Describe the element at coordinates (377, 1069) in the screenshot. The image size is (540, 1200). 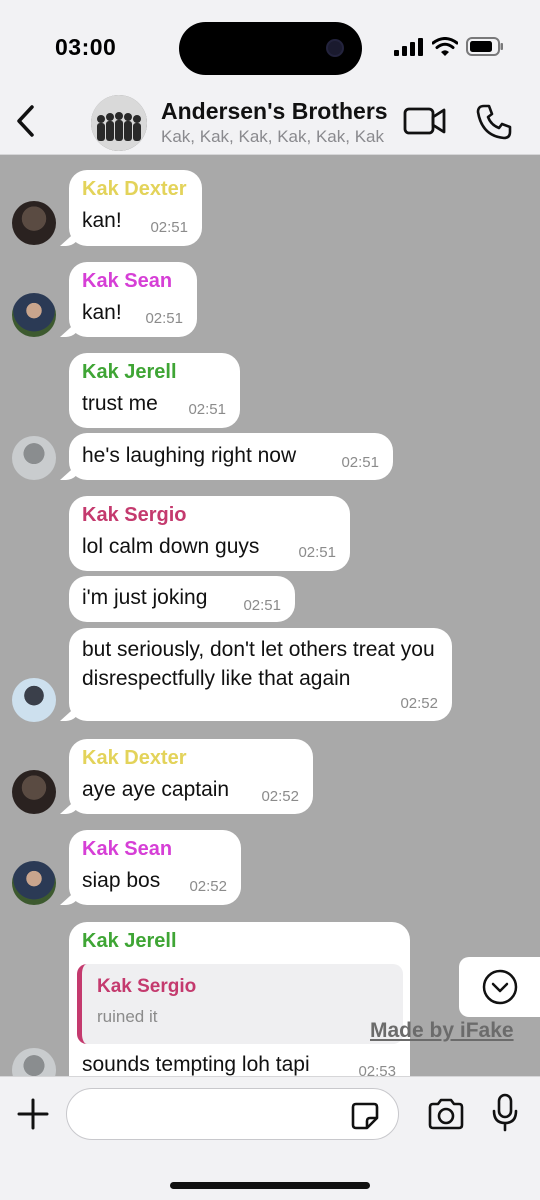
I see `message-time: 02:53` at that location.